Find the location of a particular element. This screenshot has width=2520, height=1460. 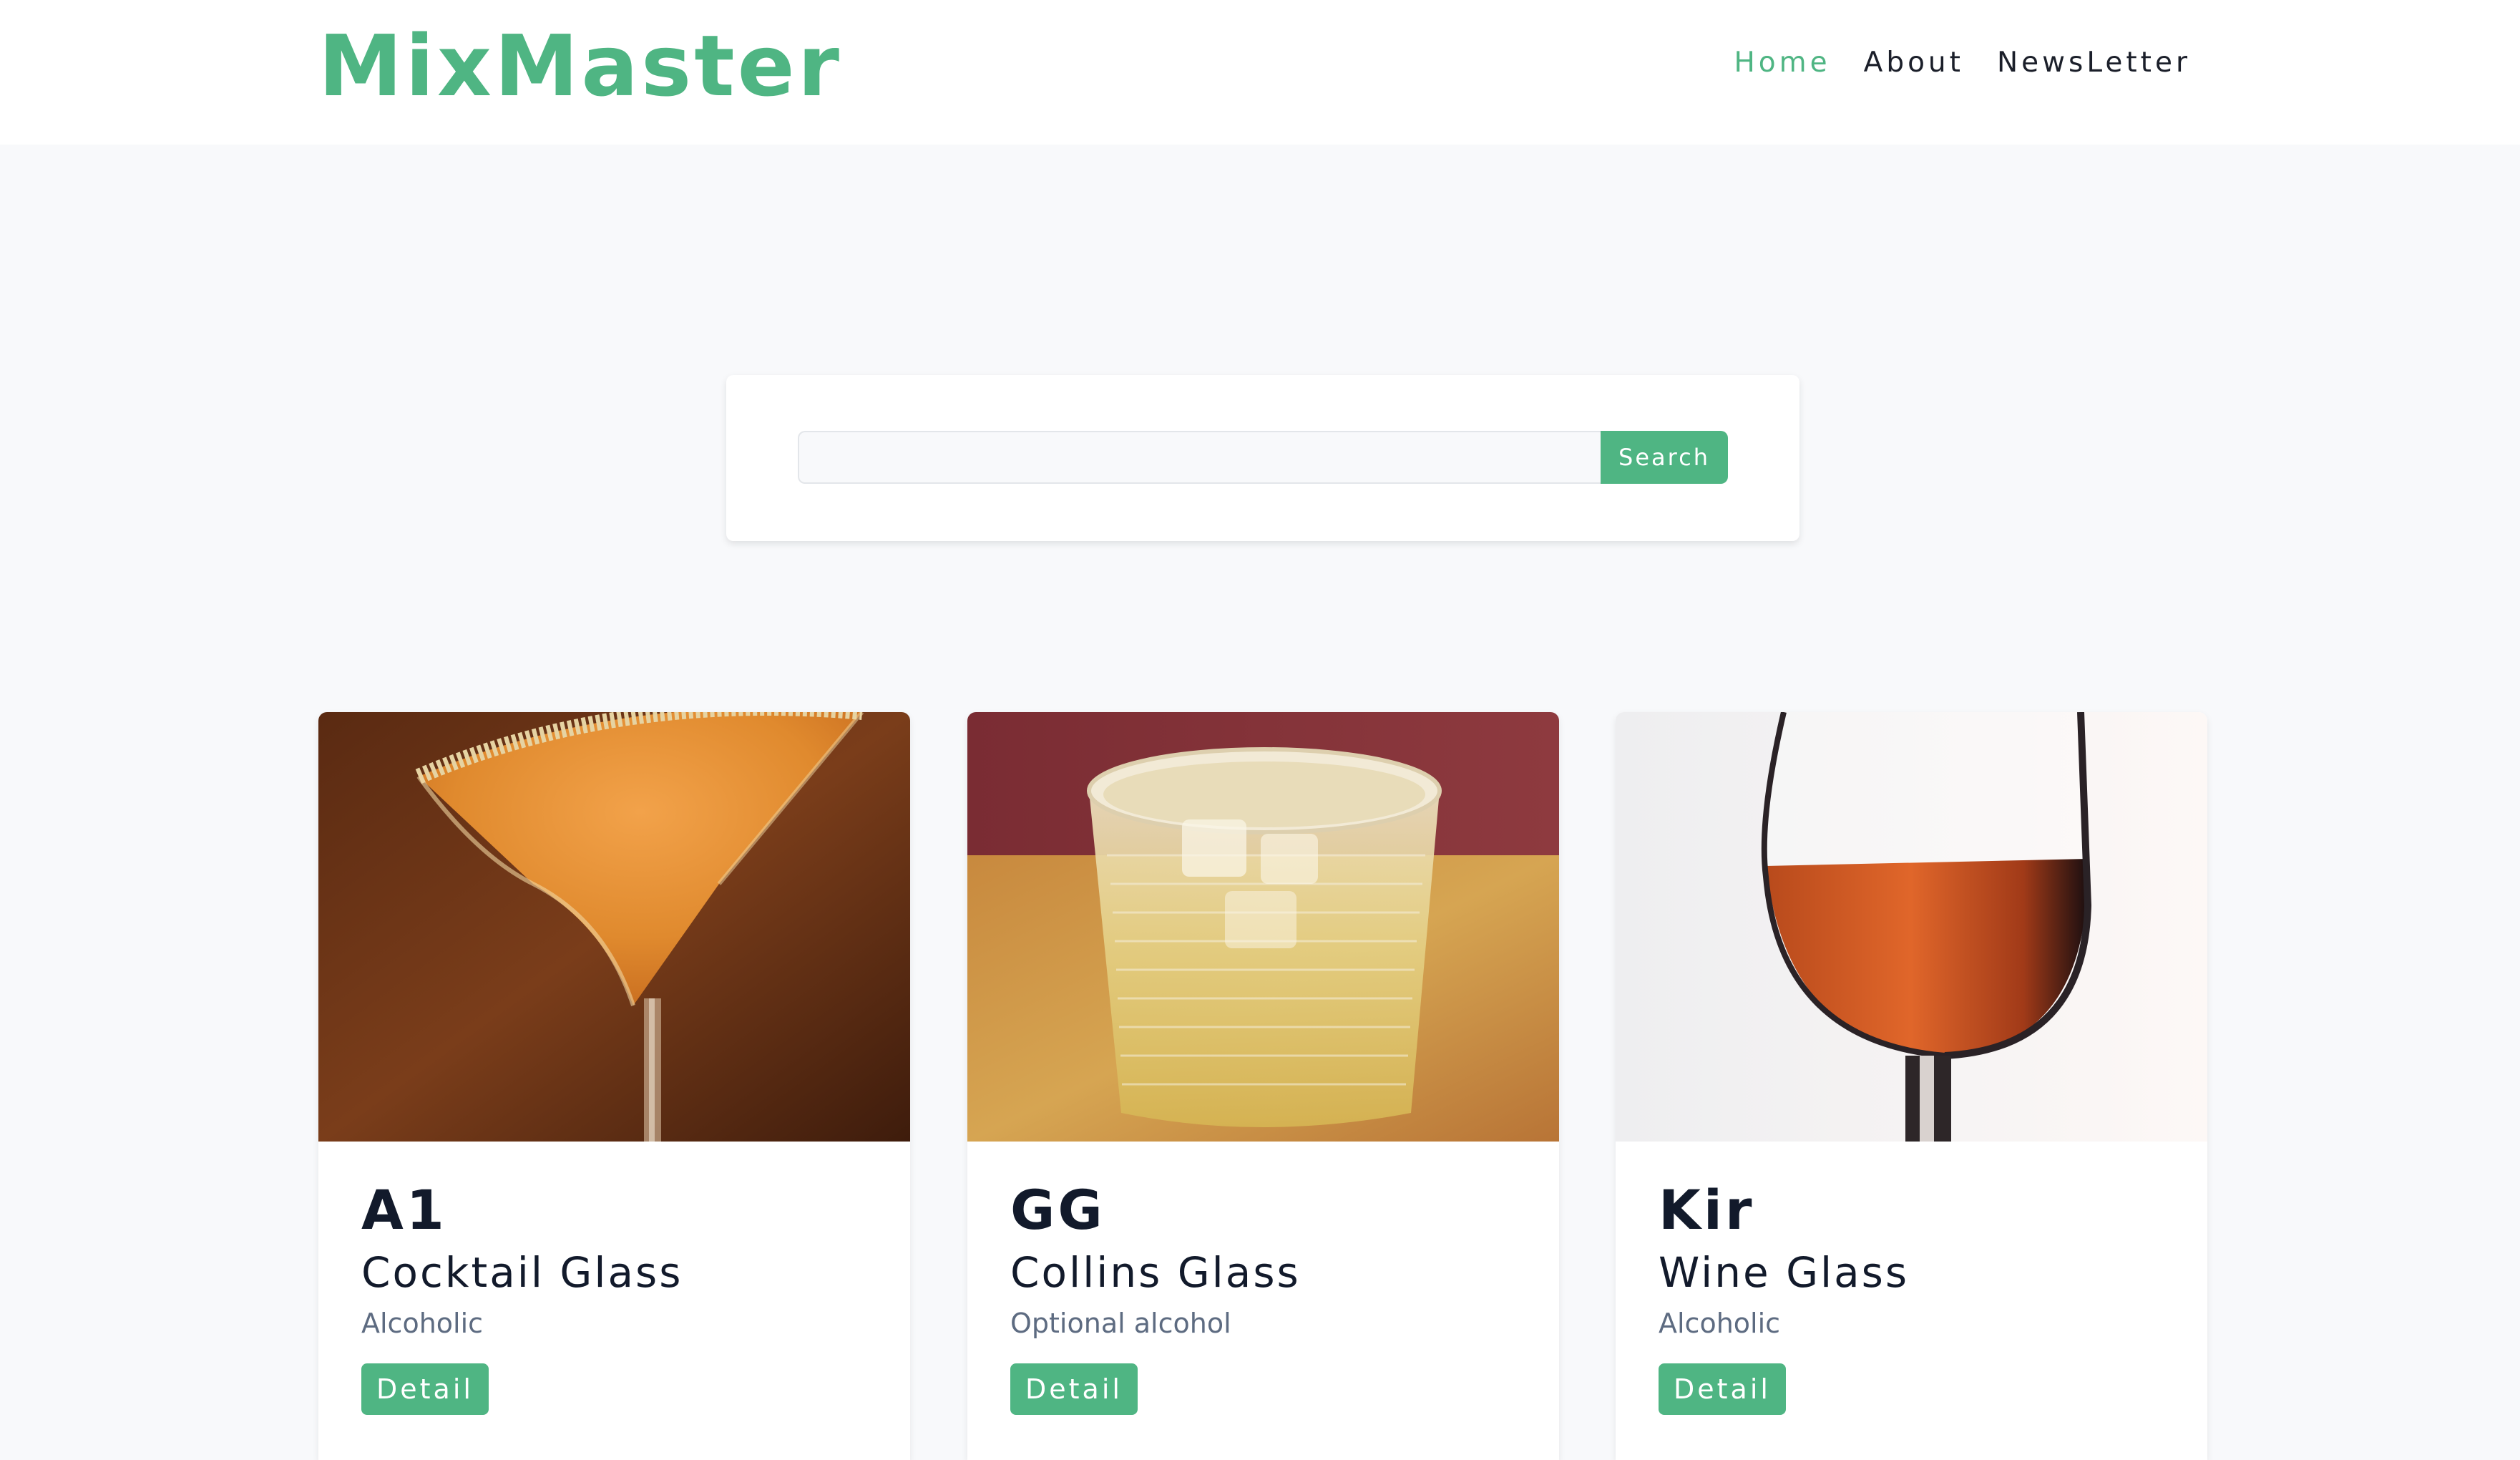

cocktail-glass: Collins Glass is located at coordinates (1155, 1272).